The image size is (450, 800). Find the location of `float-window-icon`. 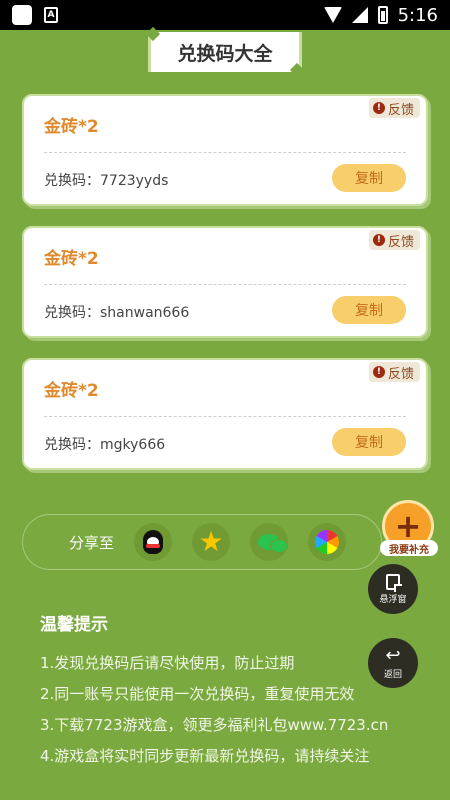

float-window-icon is located at coordinates (394, 582).